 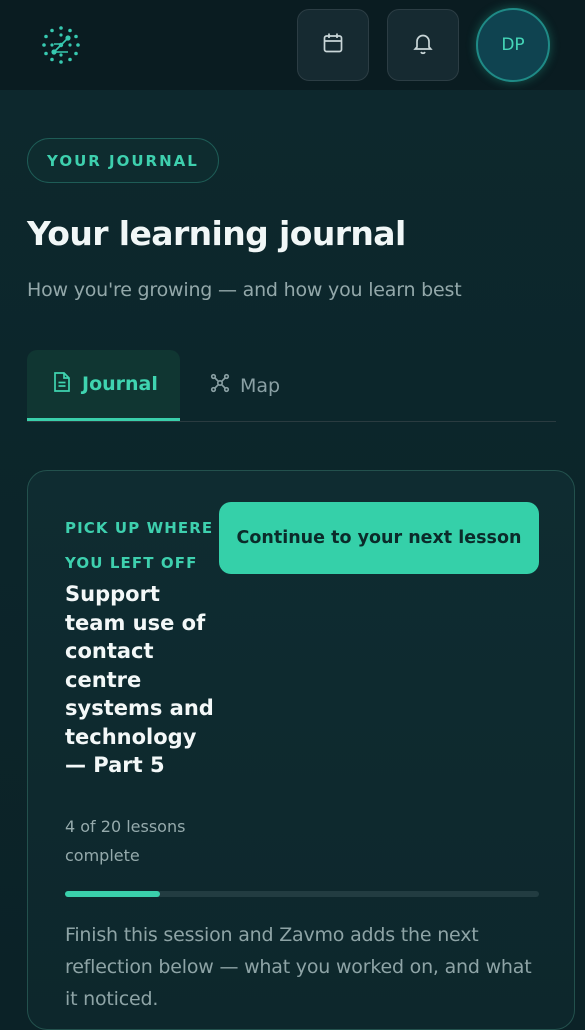 What do you see at coordinates (125, 841) in the screenshot?
I see `lesson-progress-text: 4 of 20 lessons complete` at bounding box center [125, 841].